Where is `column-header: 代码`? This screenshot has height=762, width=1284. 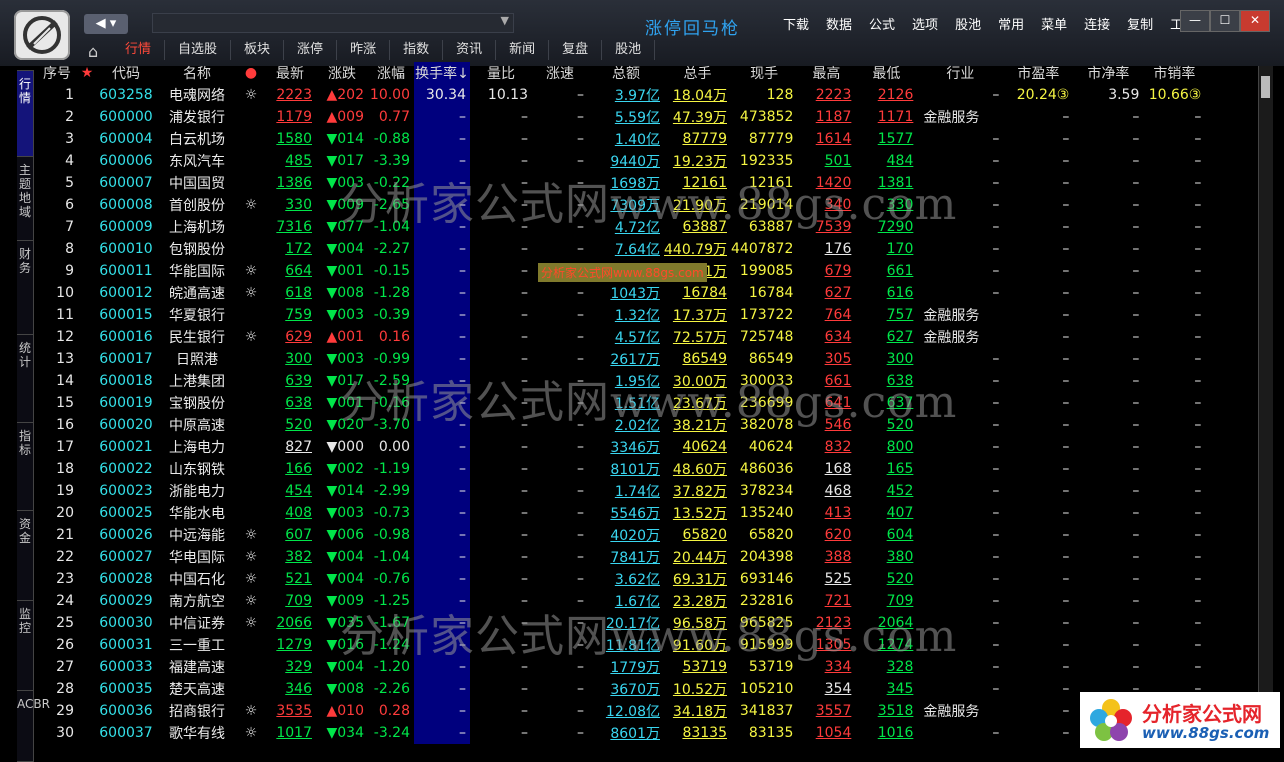
column-header: 代码 is located at coordinates (126, 73).